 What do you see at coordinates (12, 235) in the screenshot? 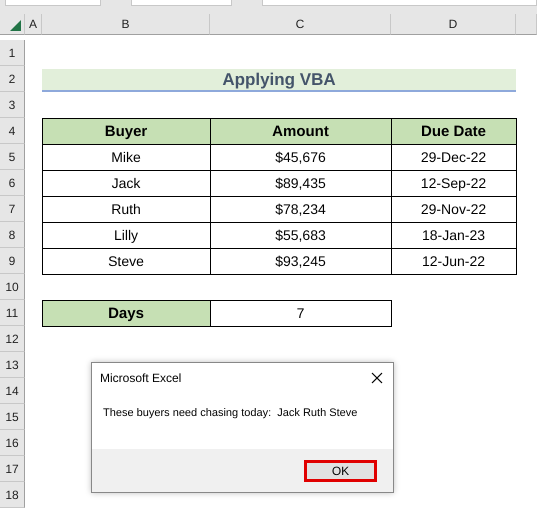
I see `row-header: 8` at bounding box center [12, 235].